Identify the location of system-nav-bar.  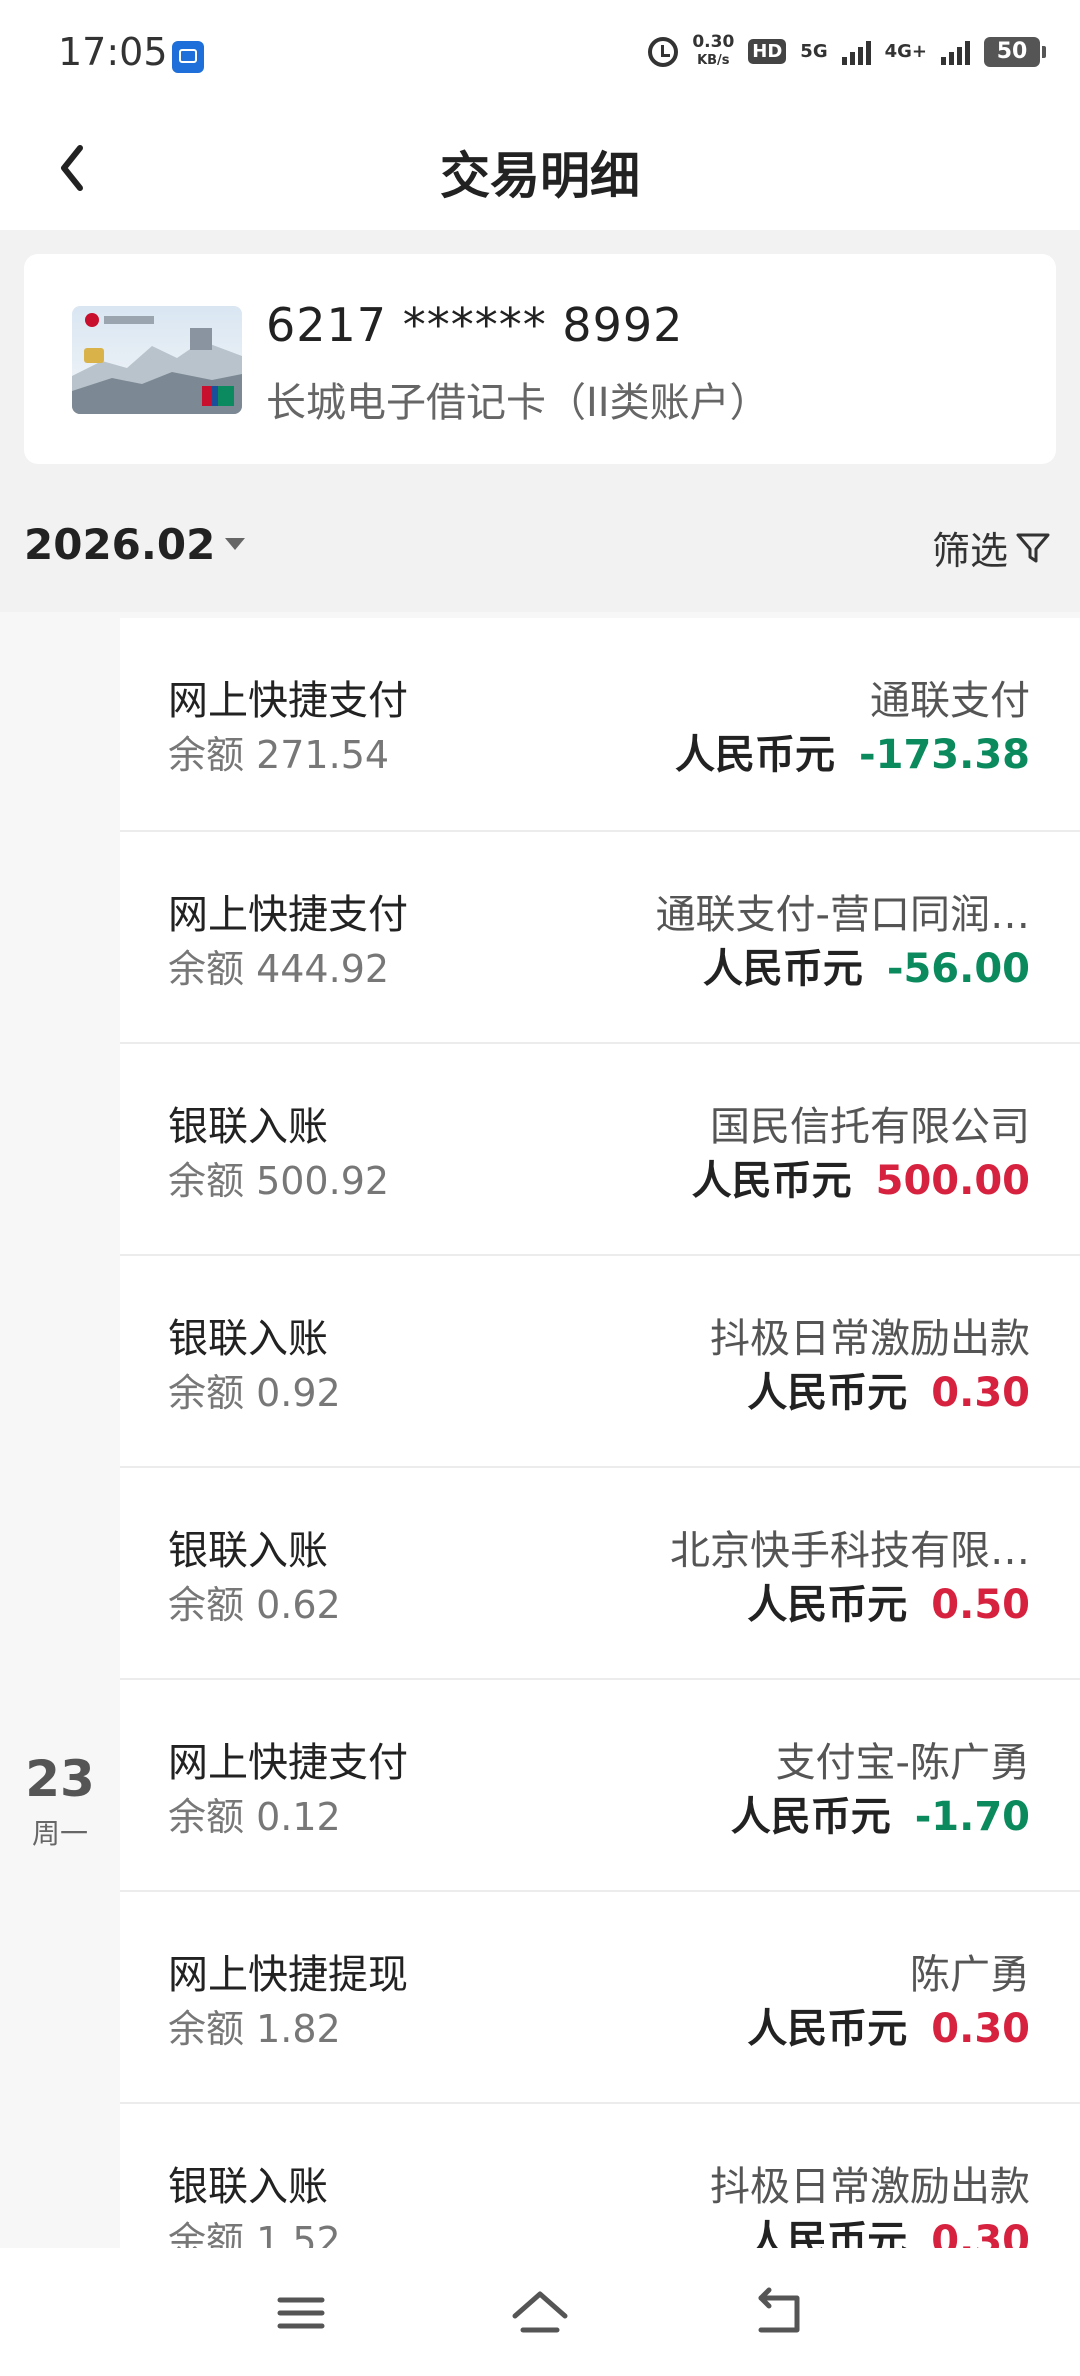
(540, 2312).